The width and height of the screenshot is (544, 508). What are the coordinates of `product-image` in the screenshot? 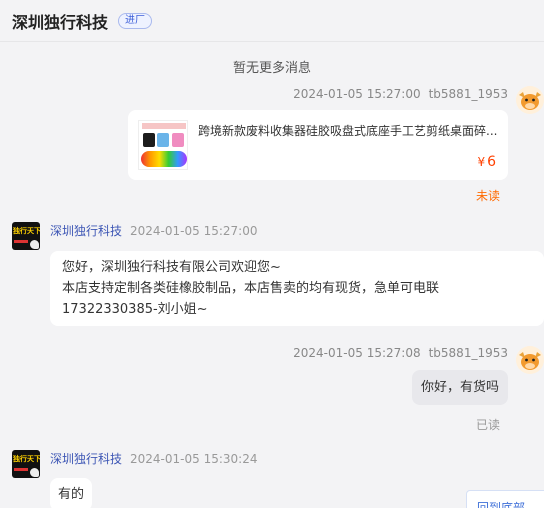 It's located at (163, 145).